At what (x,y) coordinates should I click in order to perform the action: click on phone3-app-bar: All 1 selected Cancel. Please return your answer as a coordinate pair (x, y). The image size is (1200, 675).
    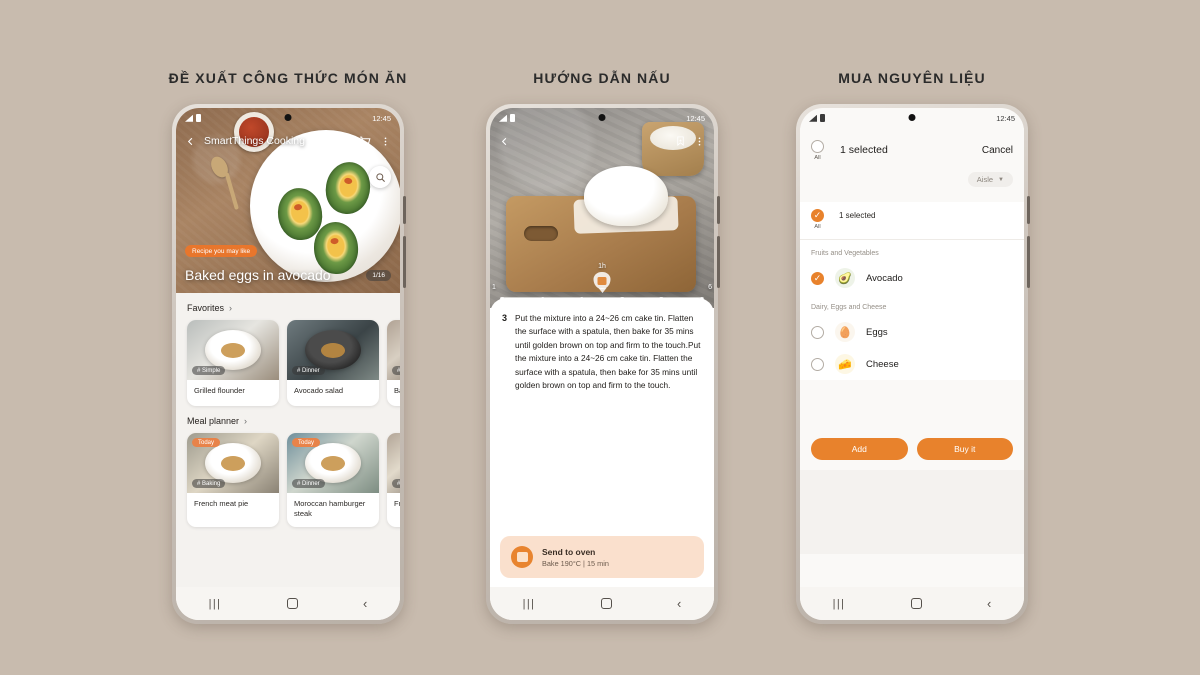
    Looking at the image, I should click on (912, 150).